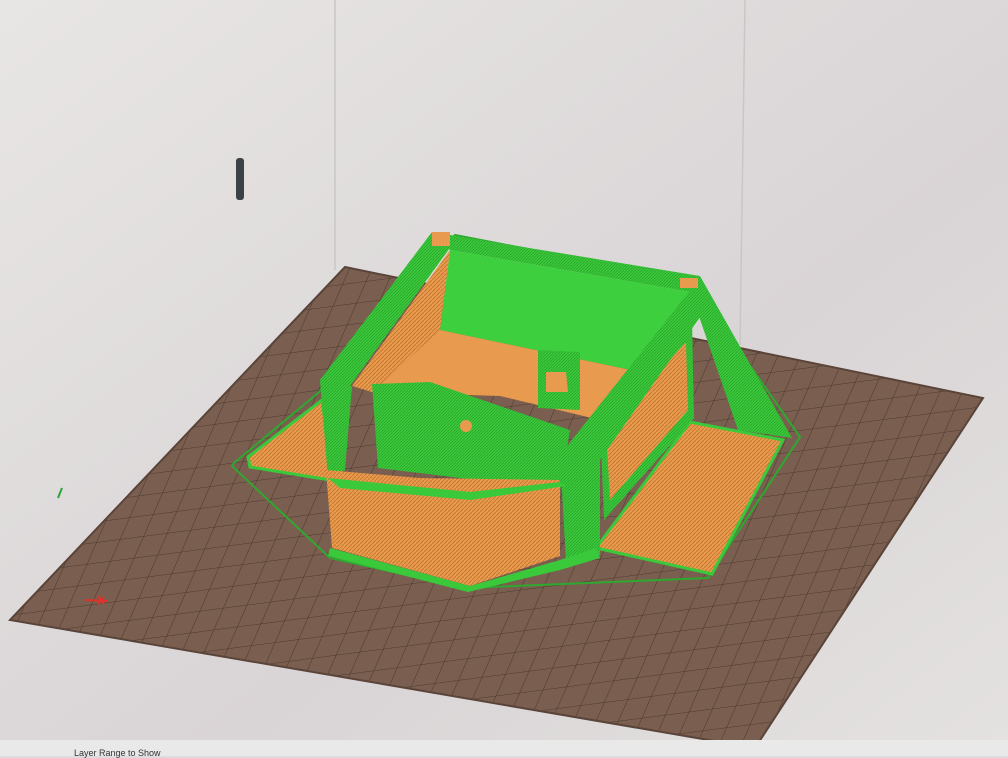 The height and width of the screenshot is (758, 1008). What do you see at coordinates (240, 179) in the screenshot?
I see `layer-slider-handle-icon` at bounding box center [240, 179].